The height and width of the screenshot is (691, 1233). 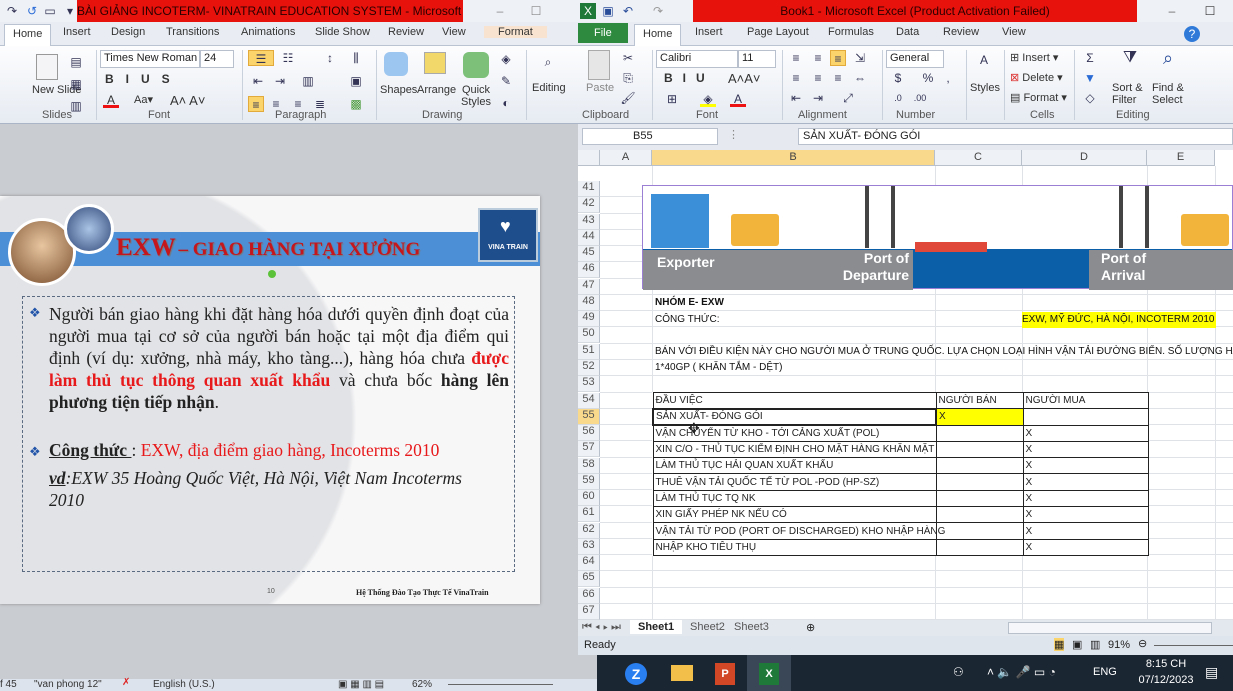 What do you see at coordinates (589, 546) in the screenshot?
I see `row-header: 63` at bounding box center [589, 546].